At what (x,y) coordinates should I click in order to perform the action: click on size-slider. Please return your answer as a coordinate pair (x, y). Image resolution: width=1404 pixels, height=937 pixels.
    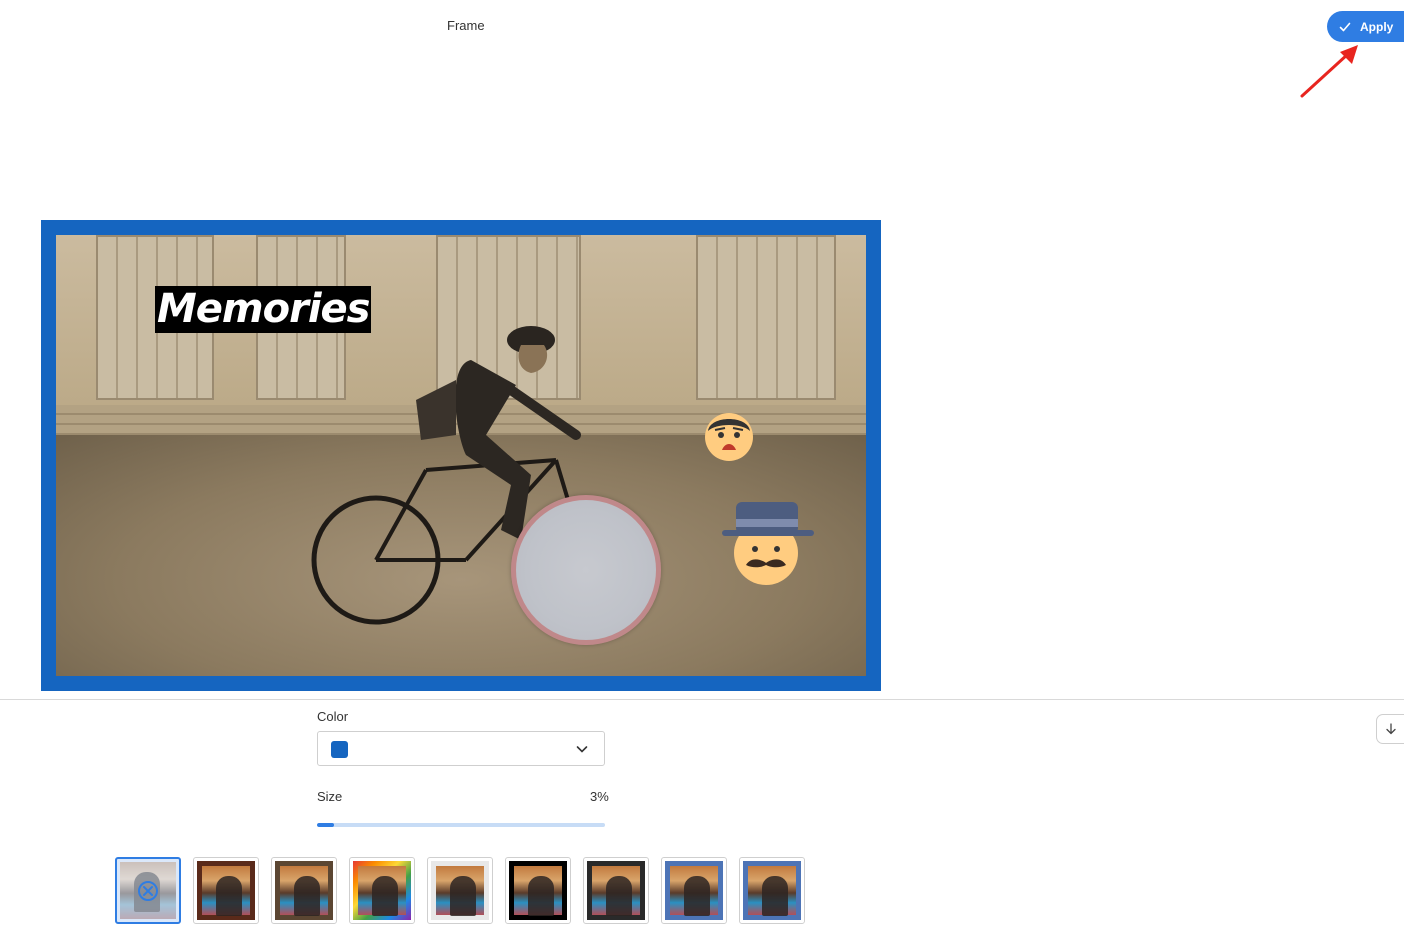
    Looking at the image, I should click on (461, 825).